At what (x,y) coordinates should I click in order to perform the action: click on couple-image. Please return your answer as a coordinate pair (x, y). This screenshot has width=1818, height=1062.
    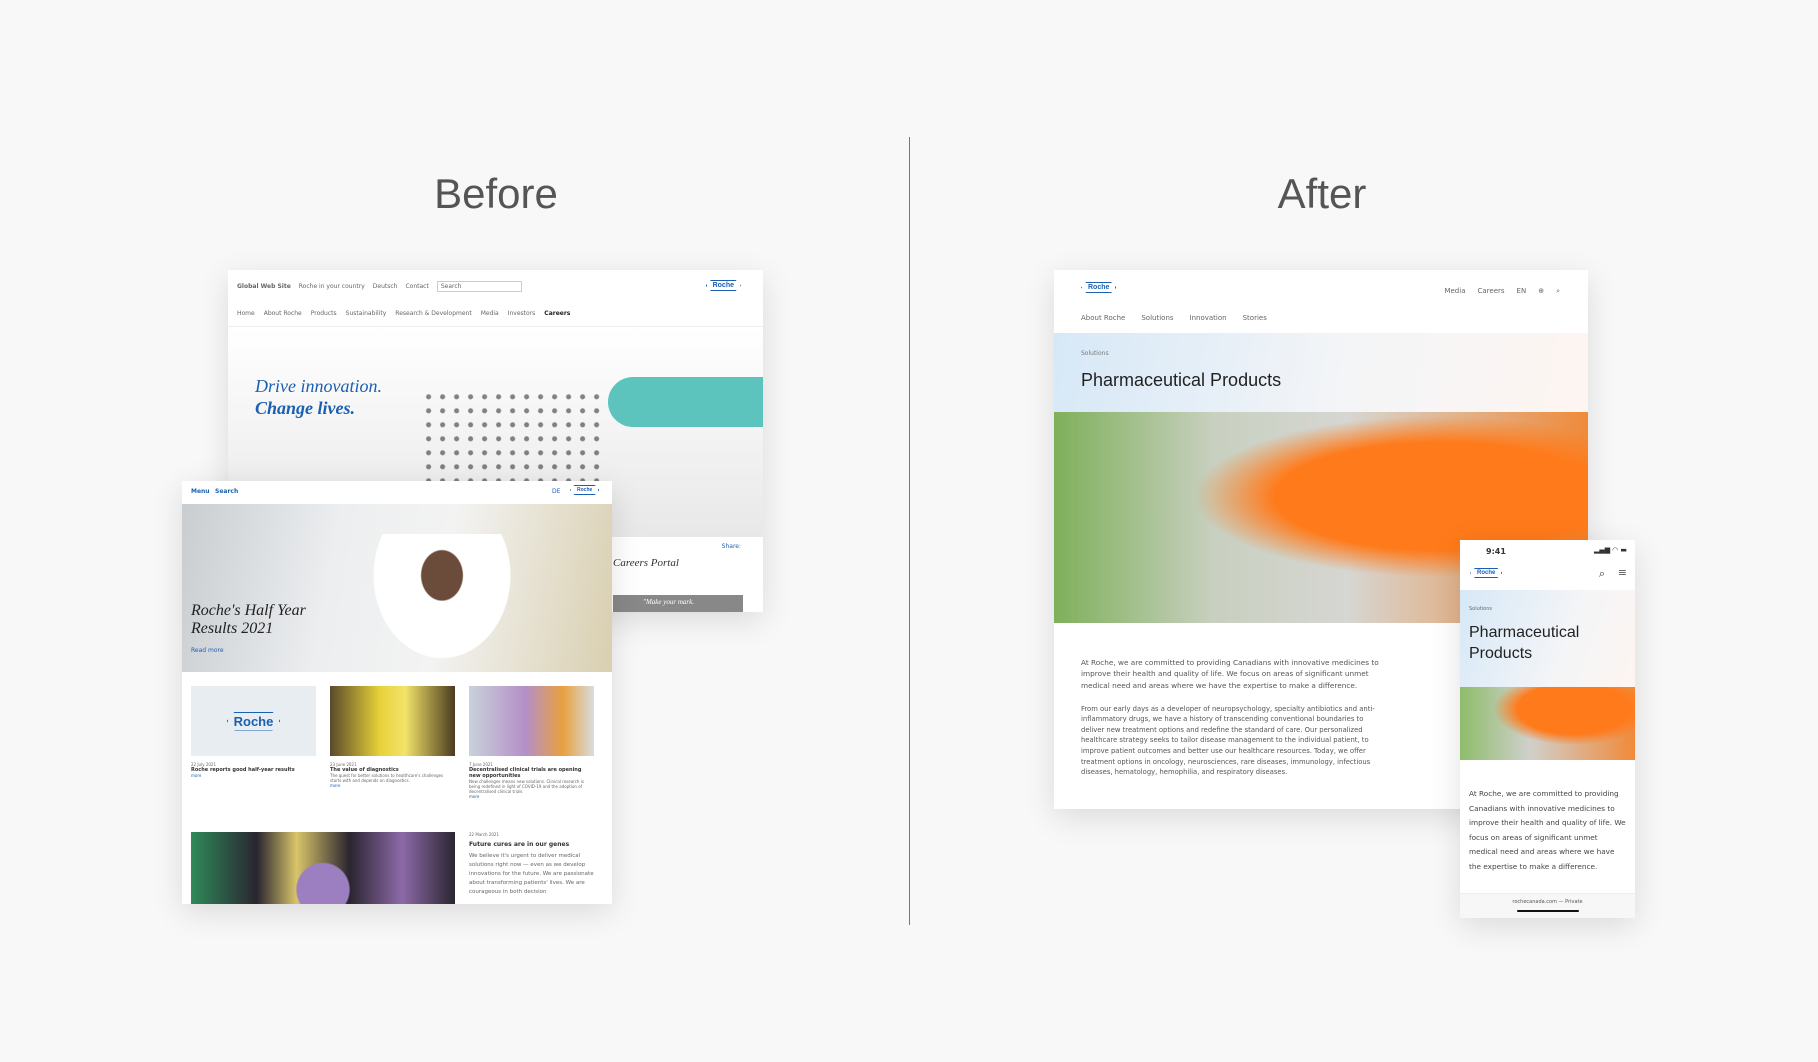
    Looking at the image, I should click on (392, 721).